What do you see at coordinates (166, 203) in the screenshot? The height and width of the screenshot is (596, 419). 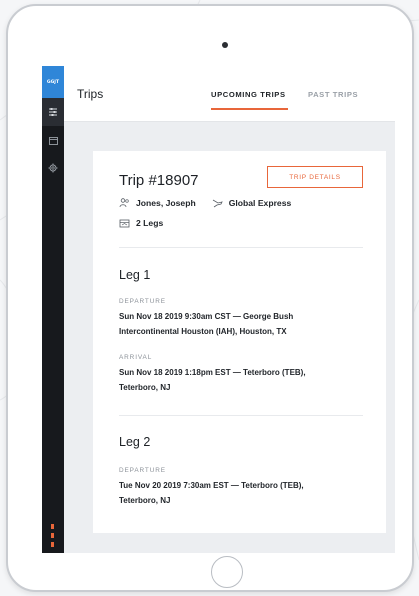 I see `passenger-name: Jones, Joseph` at bounding box center [166, 203].